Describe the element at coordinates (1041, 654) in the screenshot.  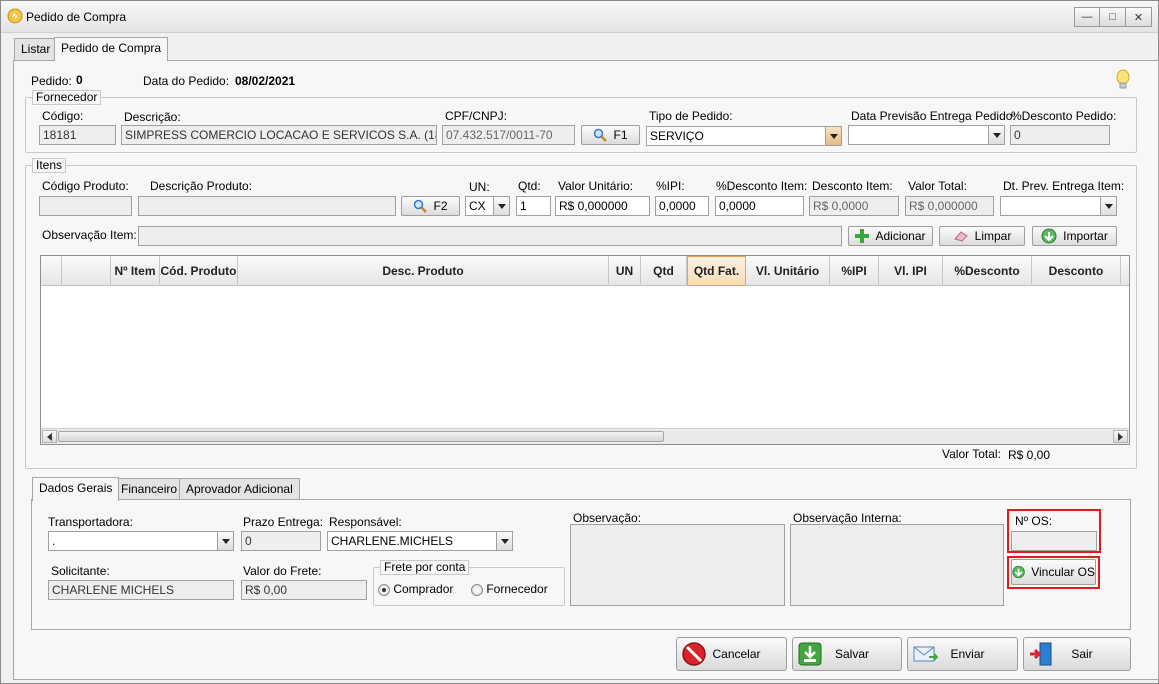
I see `exit-door-icon` at that location.